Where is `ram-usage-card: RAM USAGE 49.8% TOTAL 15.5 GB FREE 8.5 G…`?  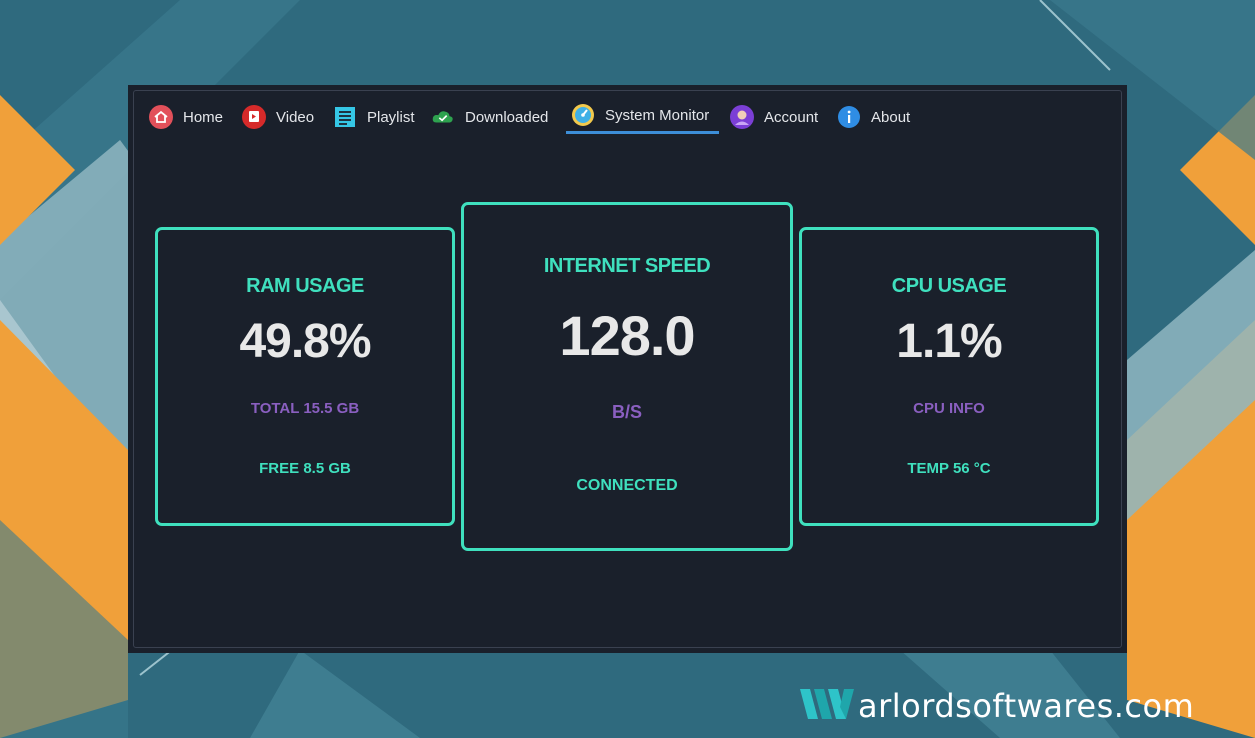
ram-usage-card: RAM USAGE 49.8% TOTAL 15.5 GB FREE 8.5 G… is located at coordinates (305, 376).